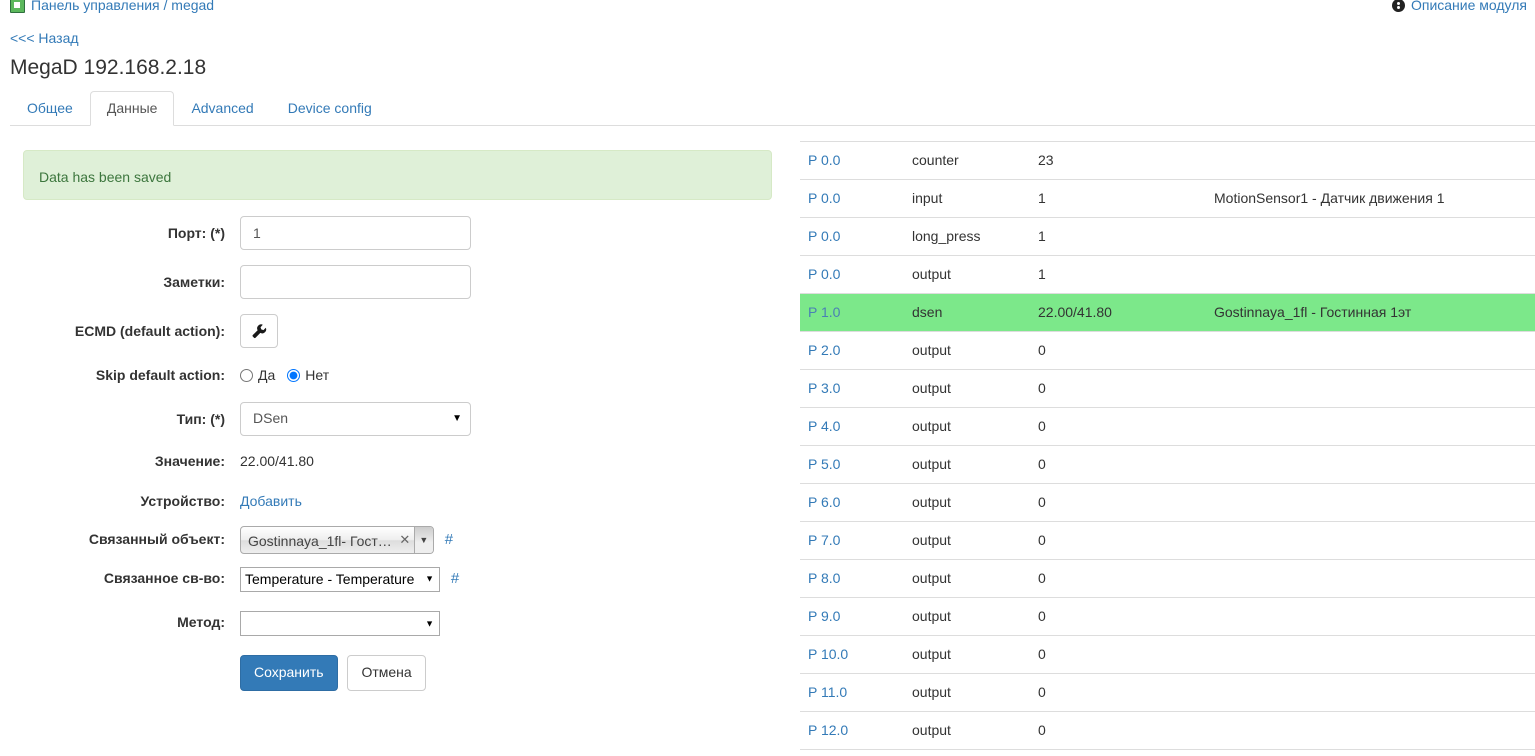  I want to click on clear-x-icon: ✕, so click(405, 540).